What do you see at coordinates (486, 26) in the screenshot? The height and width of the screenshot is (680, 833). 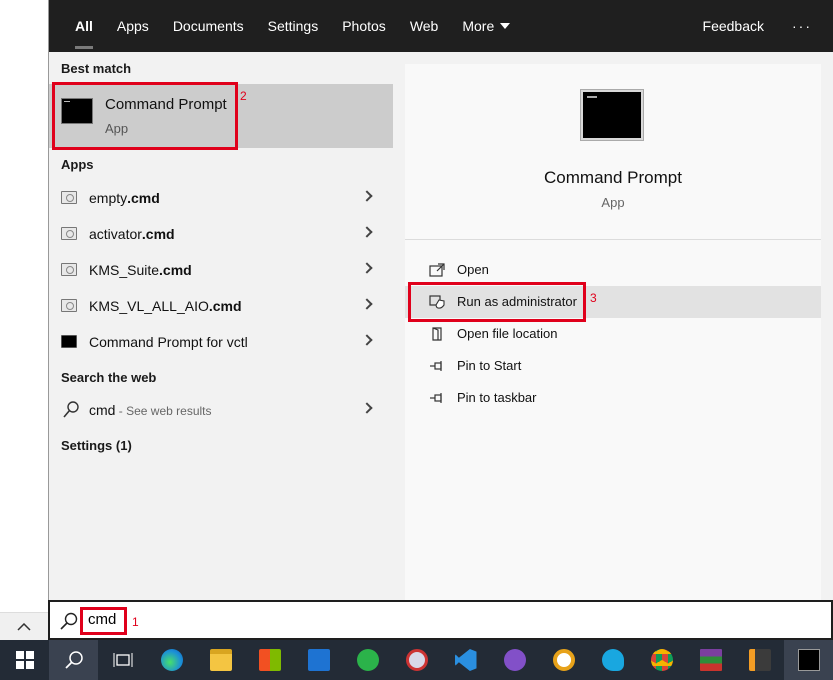 I see `tab-more: More` at bounding box center [486, 26].